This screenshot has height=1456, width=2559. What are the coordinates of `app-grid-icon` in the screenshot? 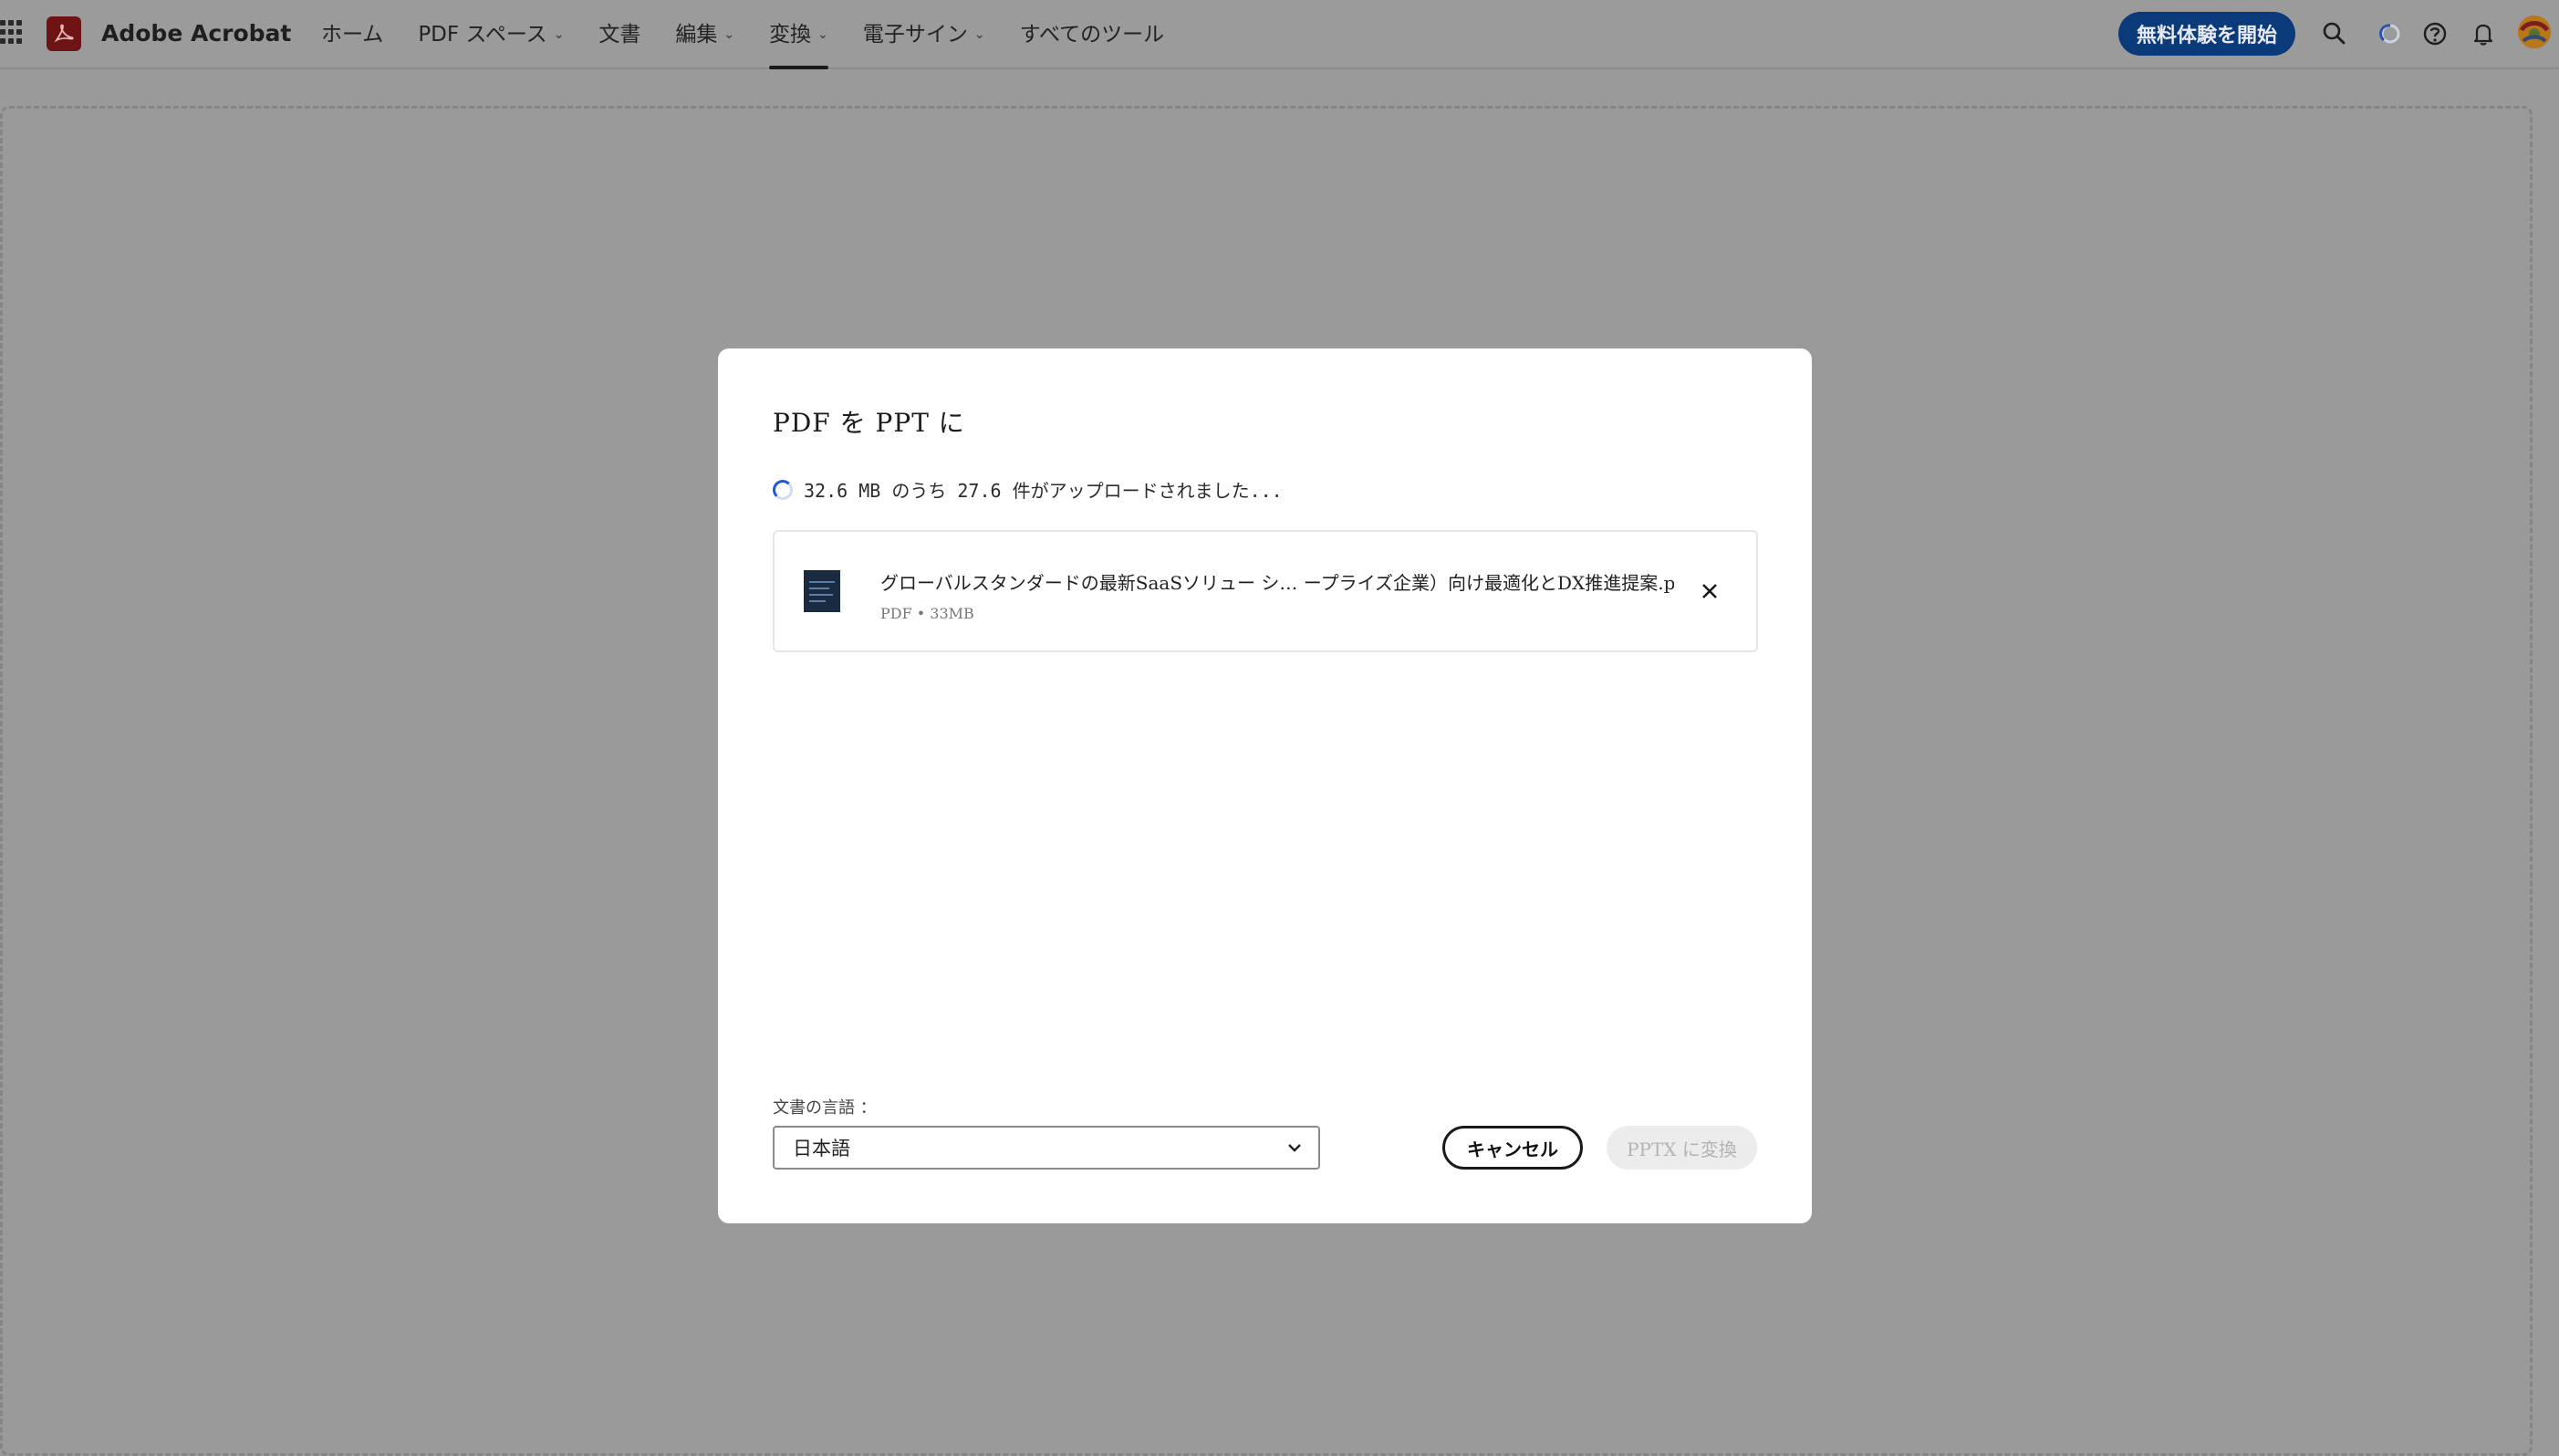 It's located at (12, 33).